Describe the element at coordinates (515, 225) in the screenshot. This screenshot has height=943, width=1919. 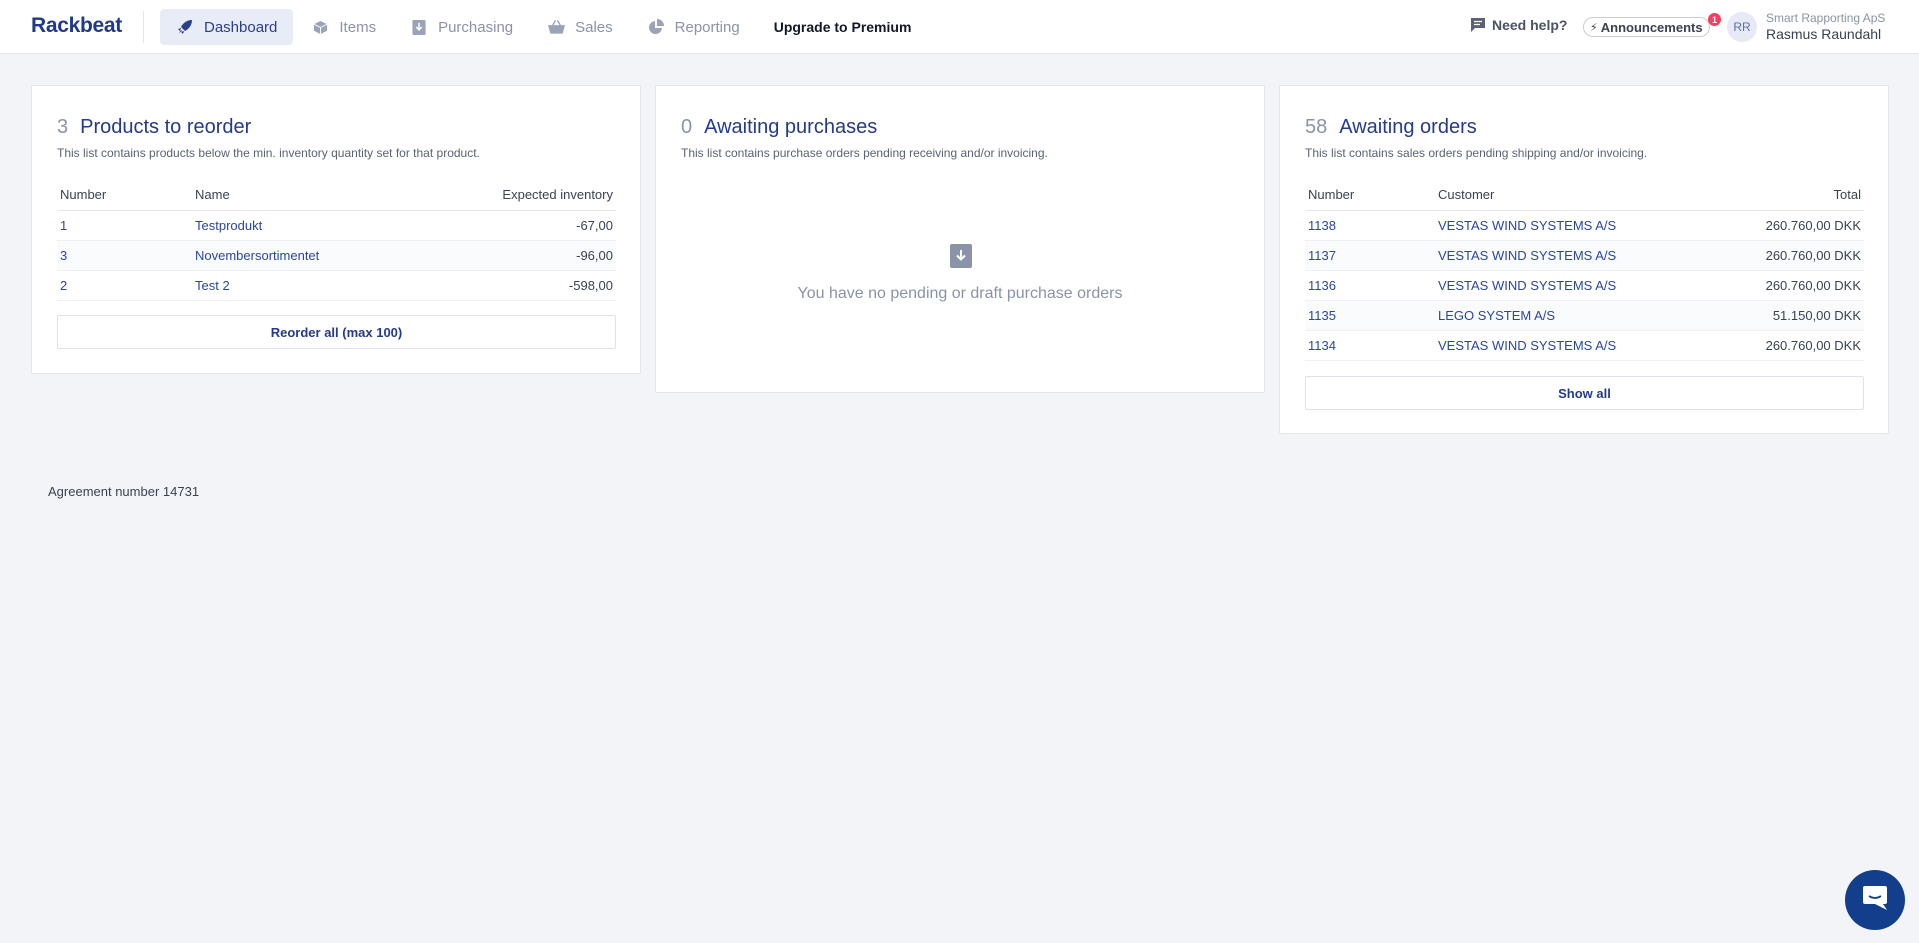
I see `expected-inventory: -67,00` at that location.